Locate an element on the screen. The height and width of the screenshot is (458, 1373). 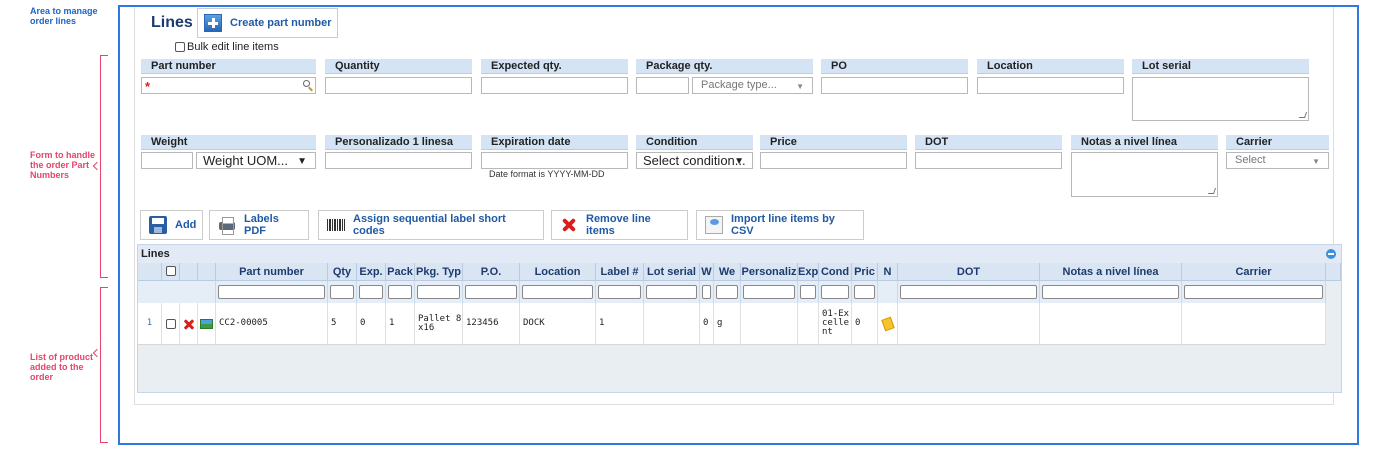
row-edit is located at coordinates (207, 324).